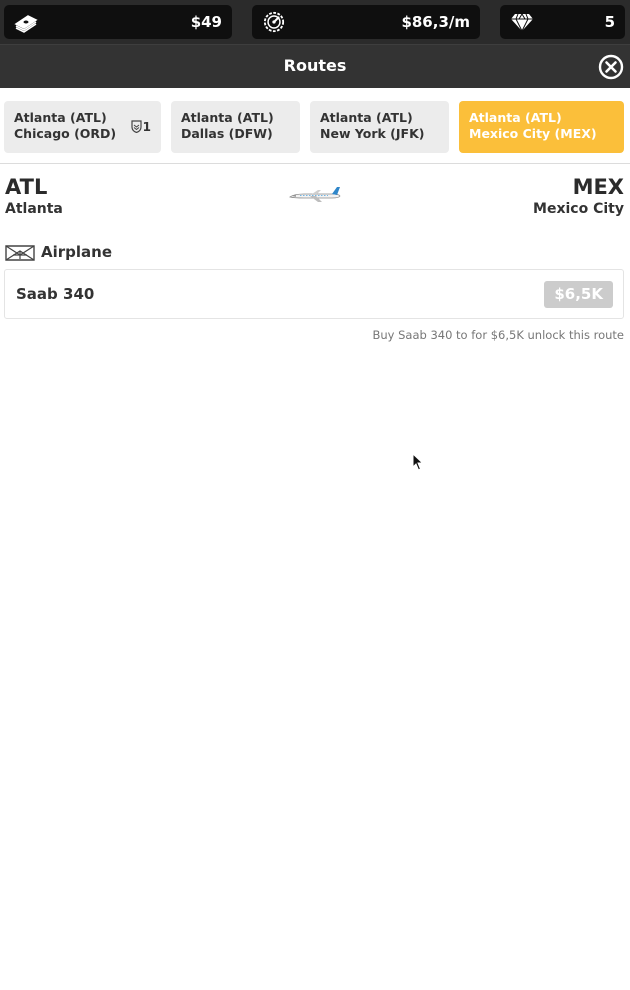 The height and width of the screenshot is (990, 630). I want to click on route-level-value: 1, so click(146, 127).